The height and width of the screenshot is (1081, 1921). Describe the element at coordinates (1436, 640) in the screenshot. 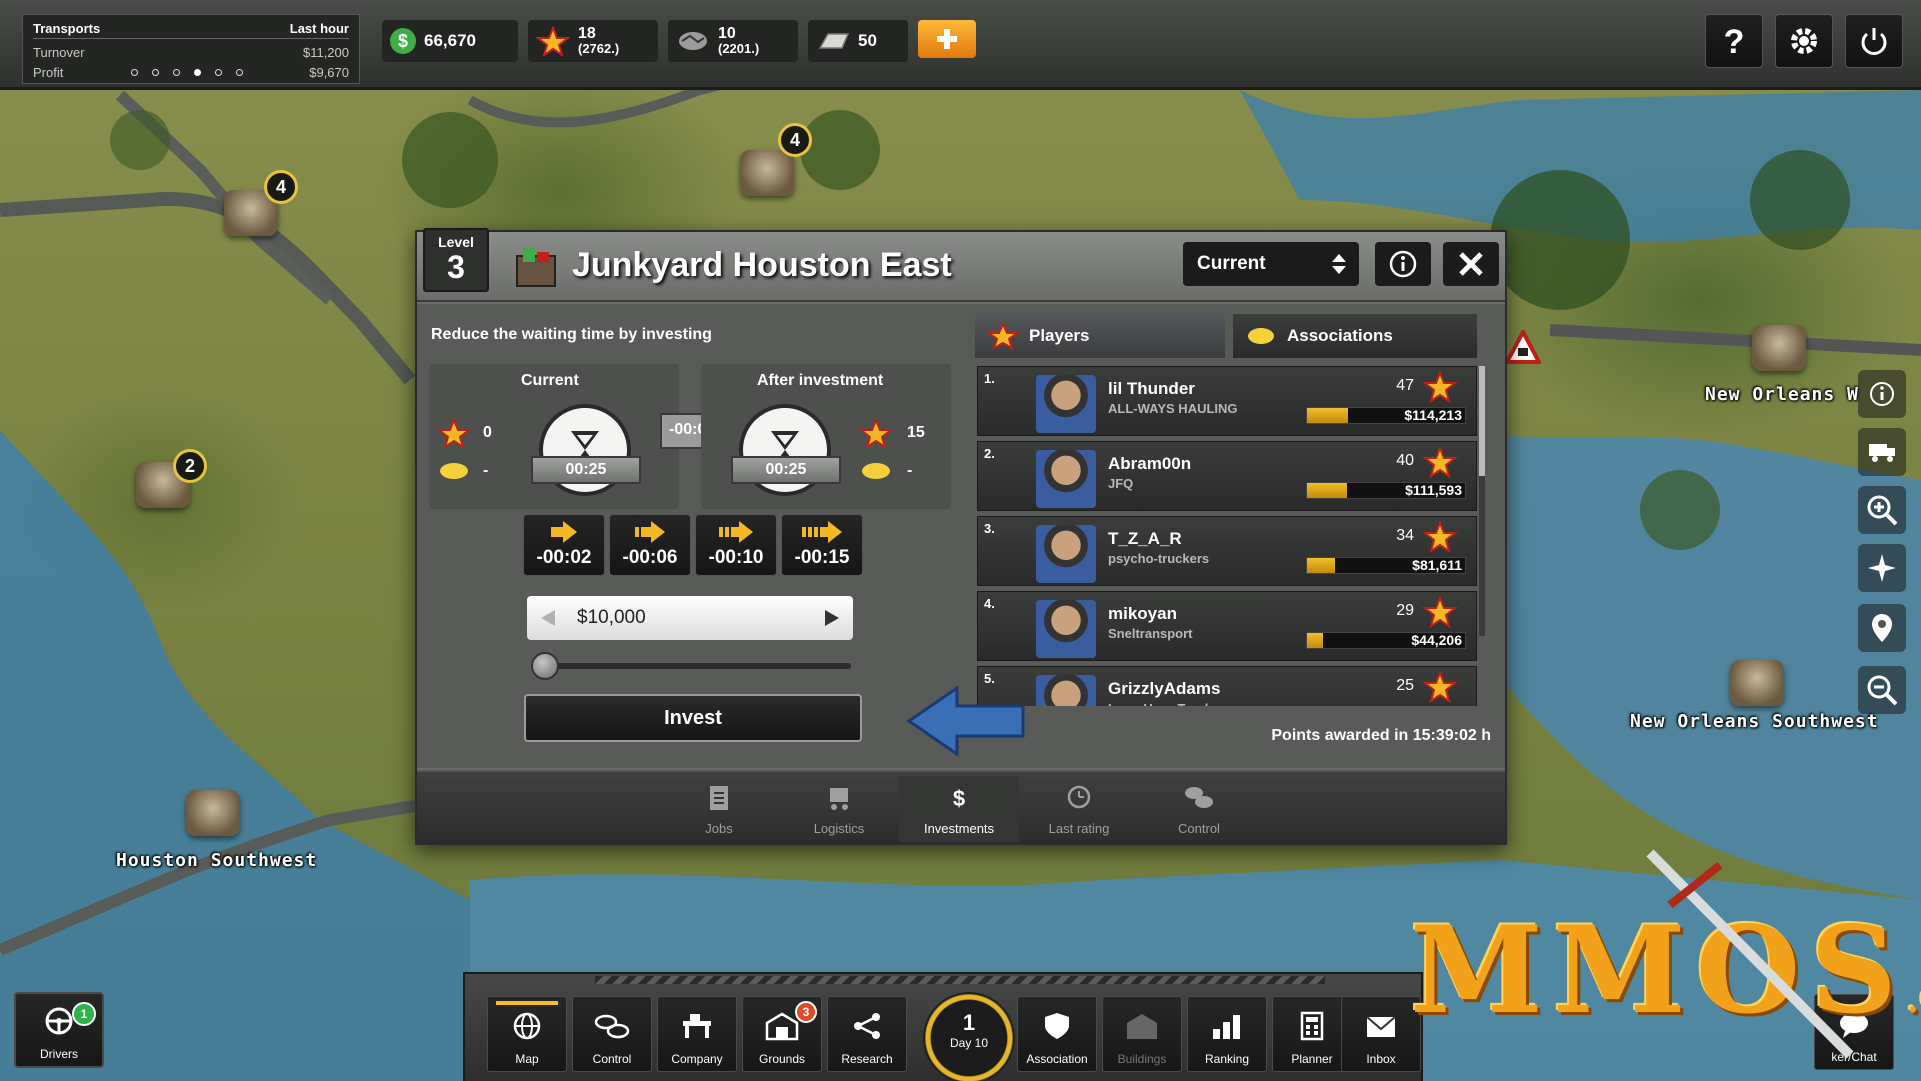

I see `player-turnover: $44,206` at that location.